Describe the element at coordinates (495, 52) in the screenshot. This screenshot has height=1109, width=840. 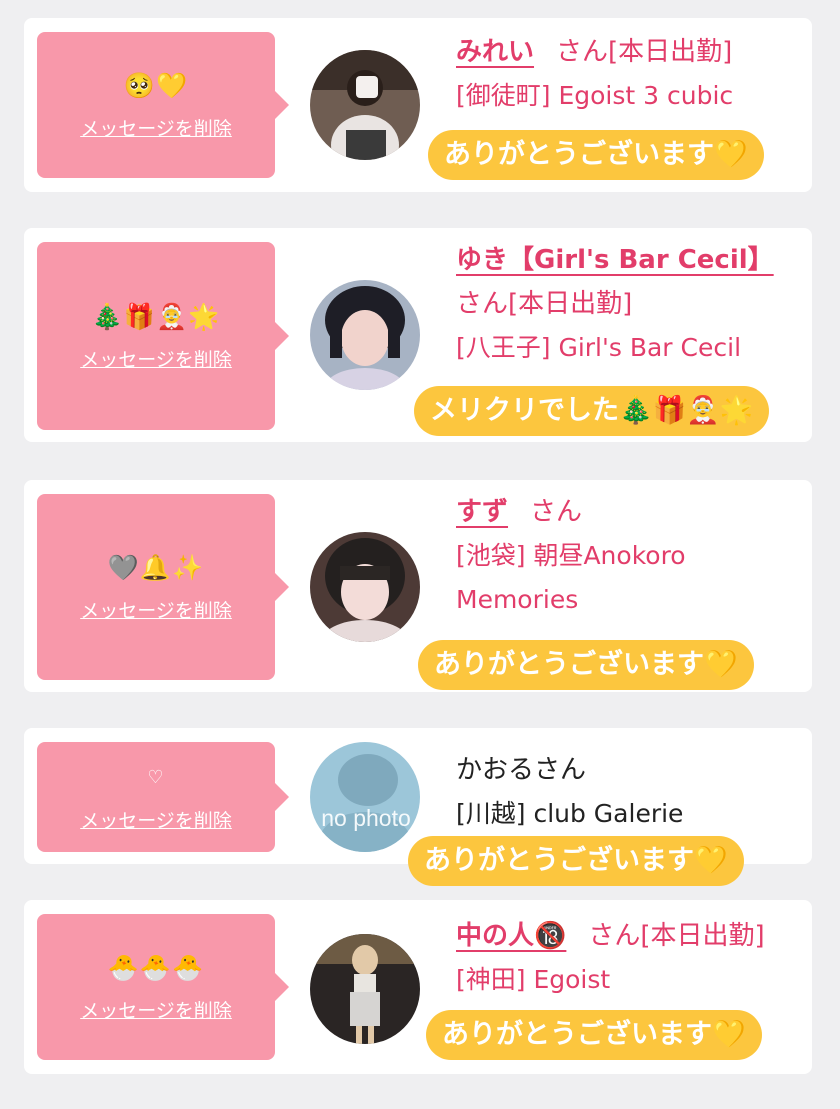
I see `sender-name: みれい` at that location.